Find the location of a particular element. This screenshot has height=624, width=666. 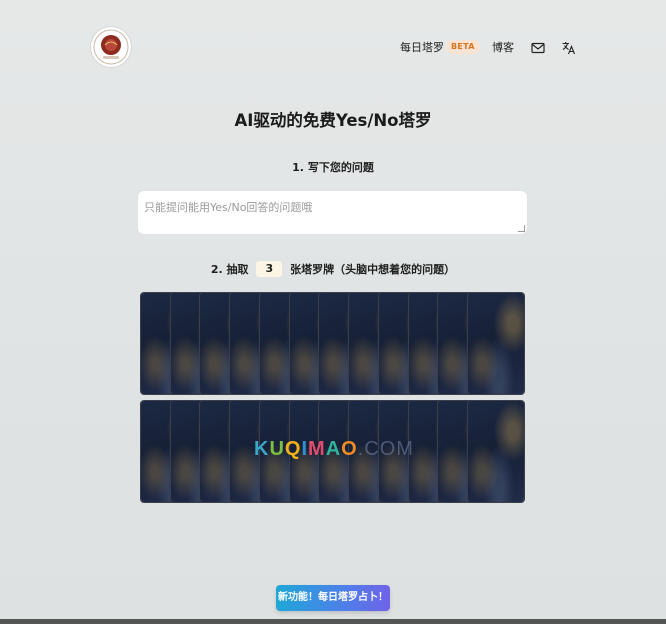

watermark-letter: Q is located at coordinates (293, 449).